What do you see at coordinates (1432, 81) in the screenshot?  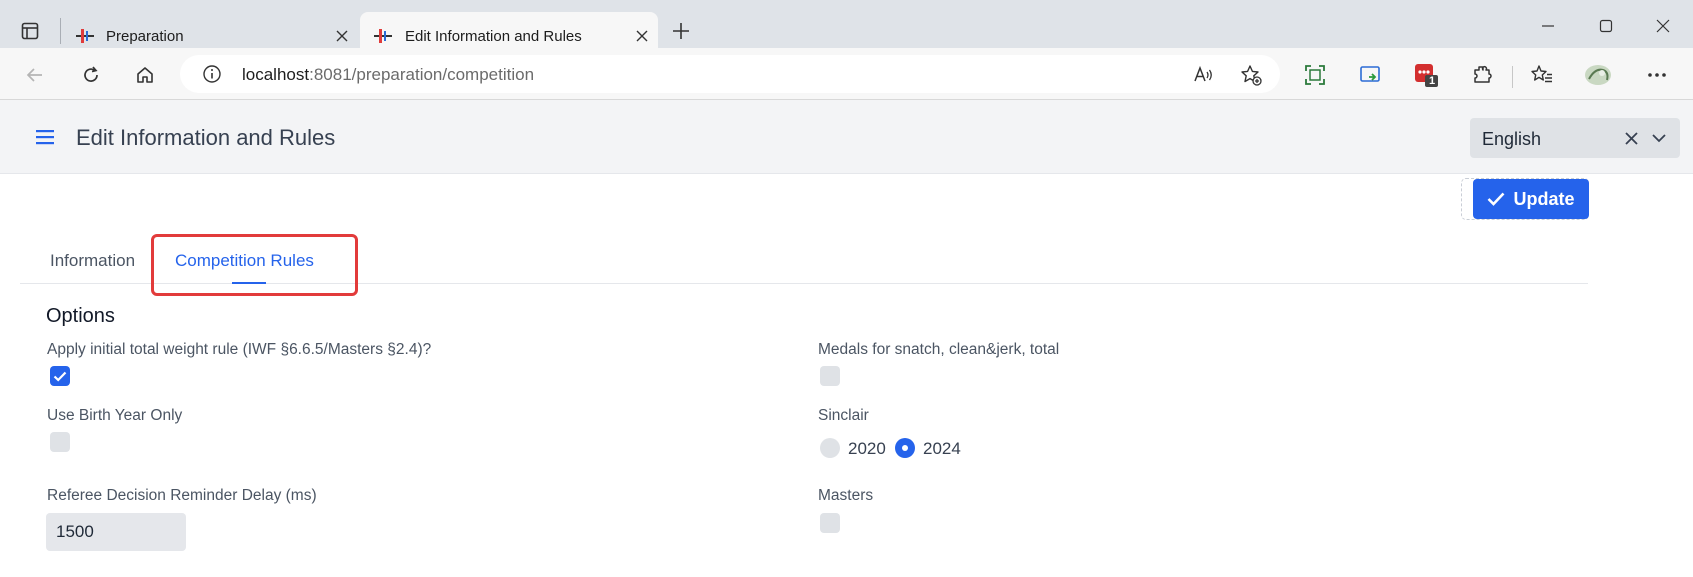 I see `extension-badge-count: 1` at bounding box center [1432, 81].